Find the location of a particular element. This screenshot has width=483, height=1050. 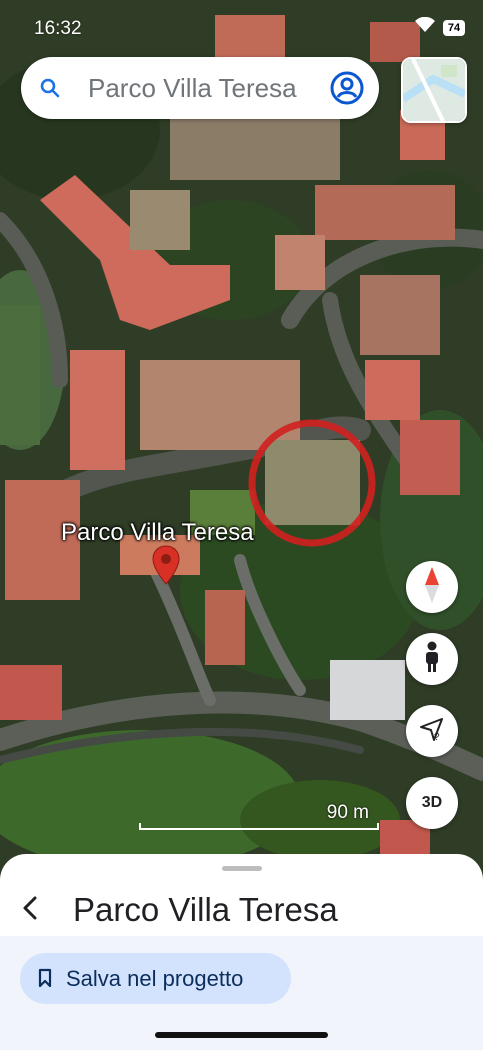

3d-toggle-button: 3D is located at coordinates (432, 803).